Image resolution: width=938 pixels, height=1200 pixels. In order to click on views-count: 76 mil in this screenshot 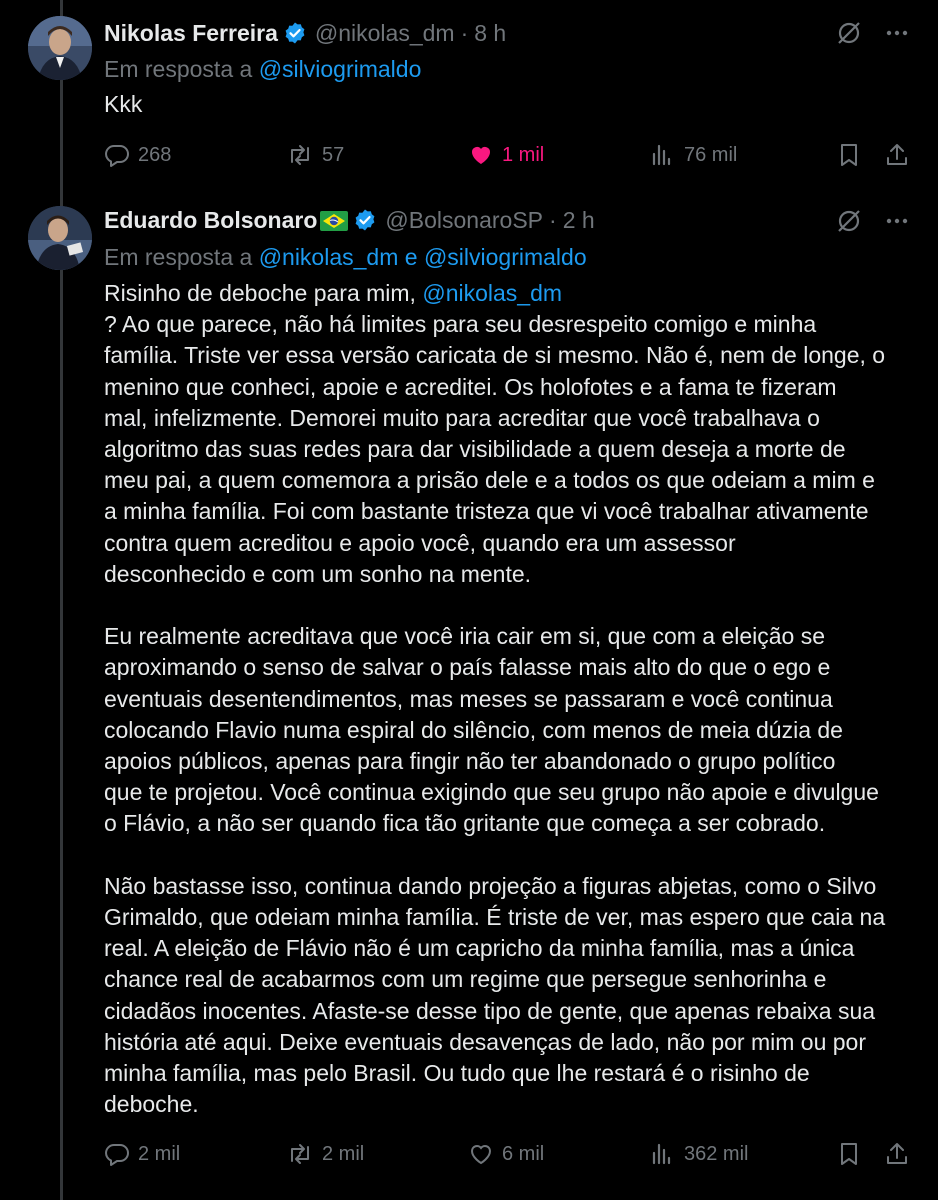, I will do `click(711, 154)`.